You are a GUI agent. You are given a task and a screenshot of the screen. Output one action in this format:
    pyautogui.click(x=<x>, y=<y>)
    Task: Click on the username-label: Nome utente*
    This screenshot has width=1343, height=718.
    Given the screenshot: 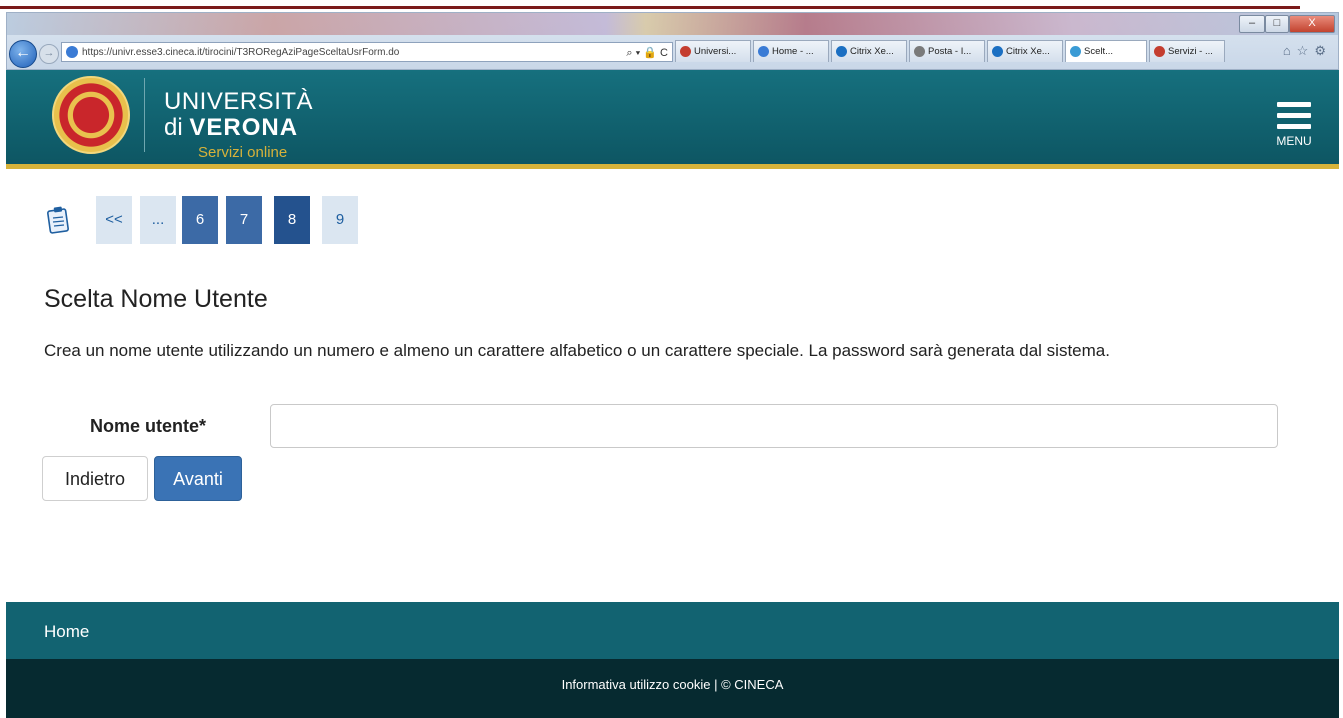 What is the action you would take?
    pyautogui.click(x=148, y=426)
    